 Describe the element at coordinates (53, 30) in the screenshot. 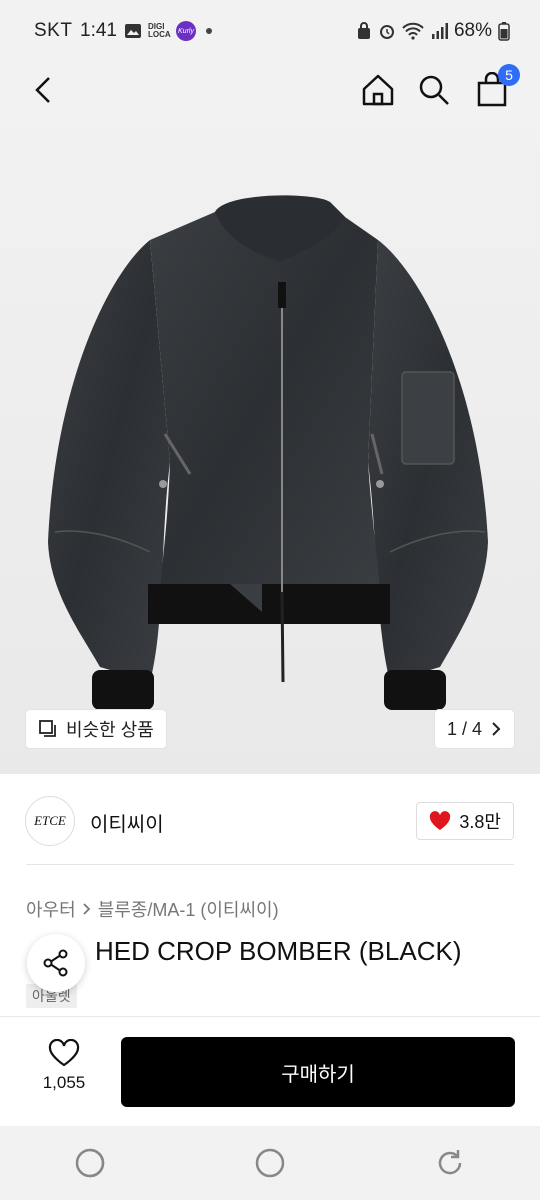

I see `carrier-label: SKT` at that location.